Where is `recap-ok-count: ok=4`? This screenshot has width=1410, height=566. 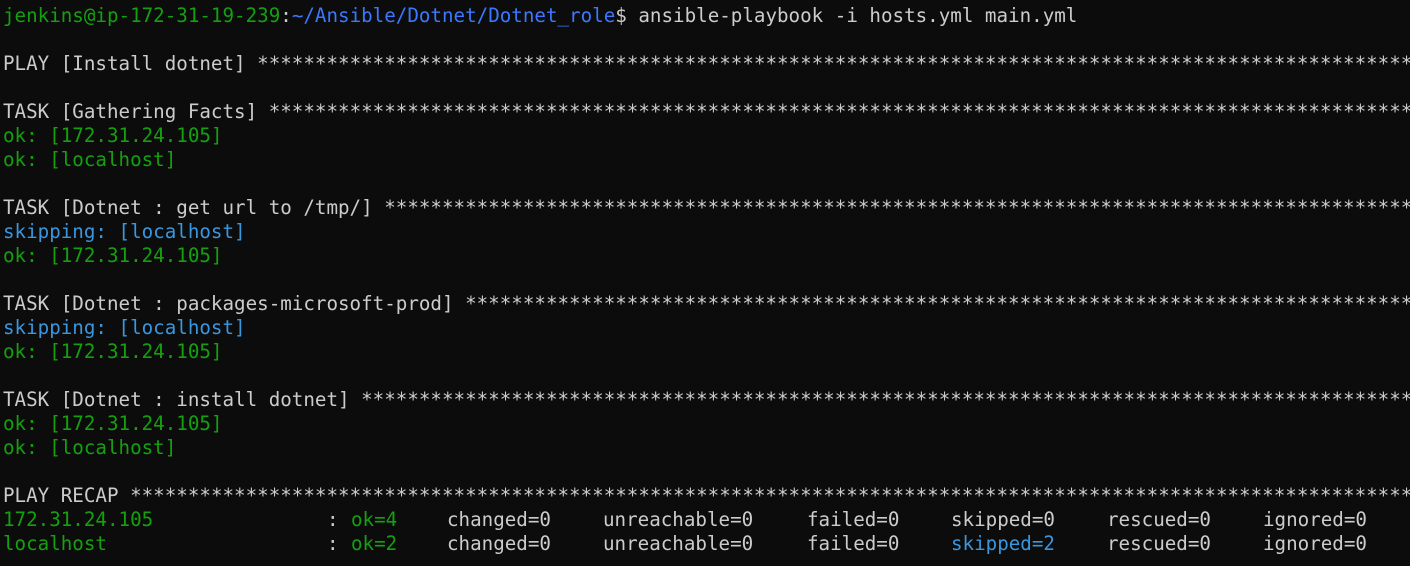 recap-ok-count: ok=4 is located at coordinates (374, 519).